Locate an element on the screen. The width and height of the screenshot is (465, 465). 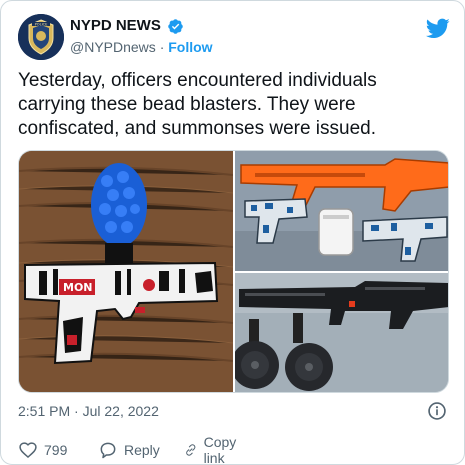
avatar-badge-text: POLICE is located at coordinates (42, 24).